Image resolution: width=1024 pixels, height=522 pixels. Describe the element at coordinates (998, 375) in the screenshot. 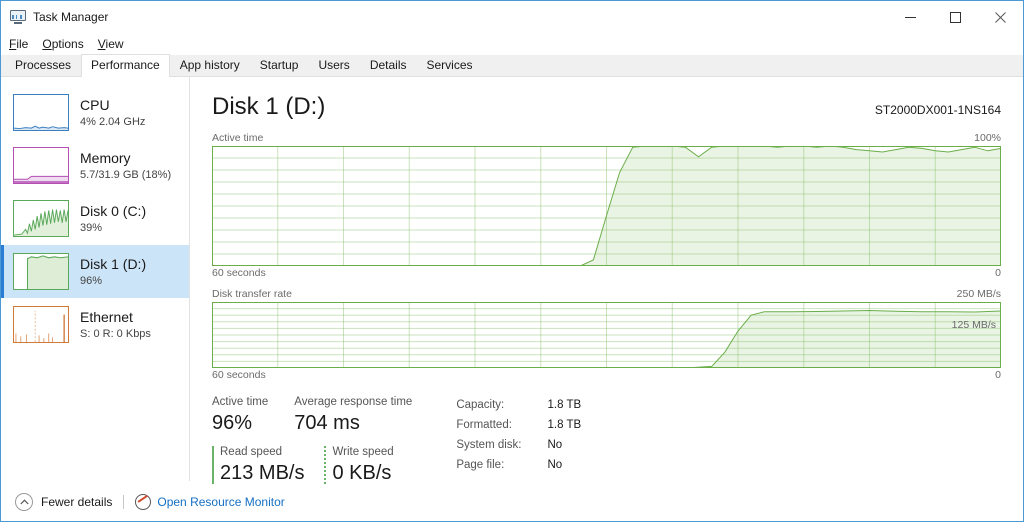

I see `transfer-rate-graph-xright: 0` at that location.